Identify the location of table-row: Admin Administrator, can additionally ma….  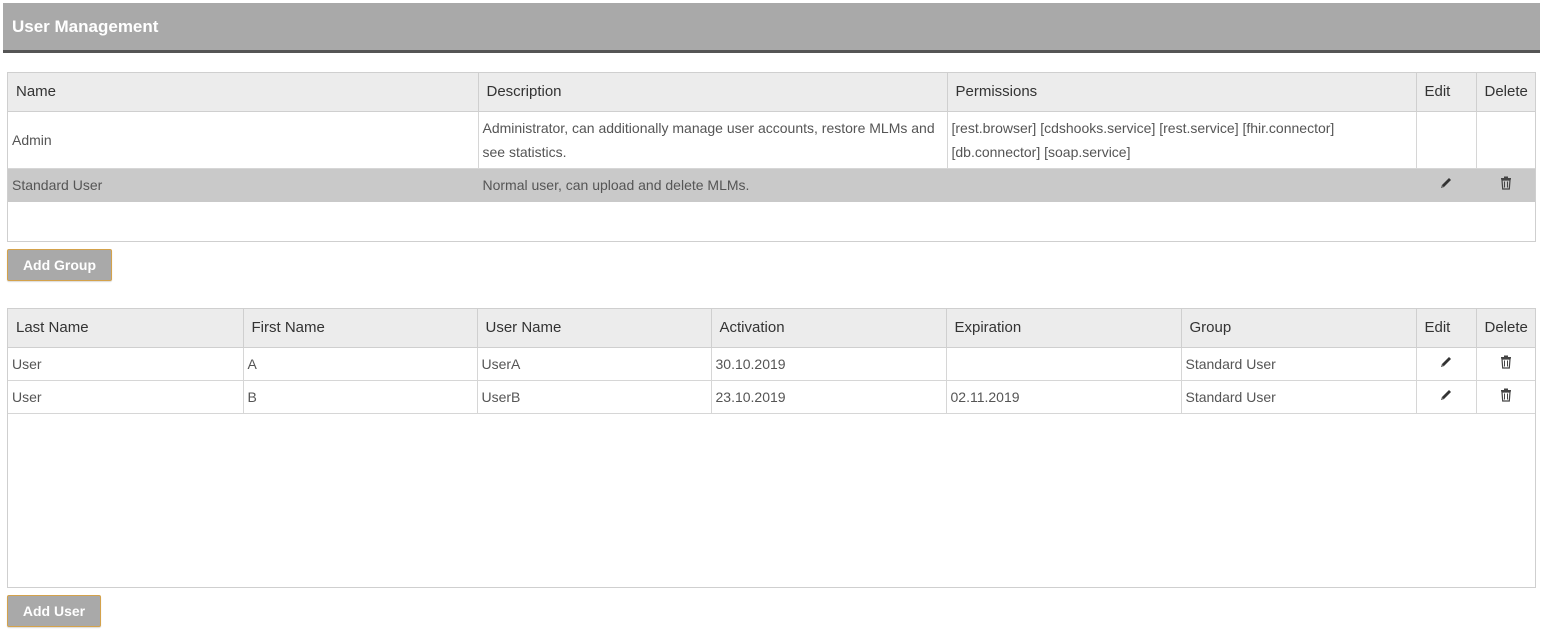
(771, 140).